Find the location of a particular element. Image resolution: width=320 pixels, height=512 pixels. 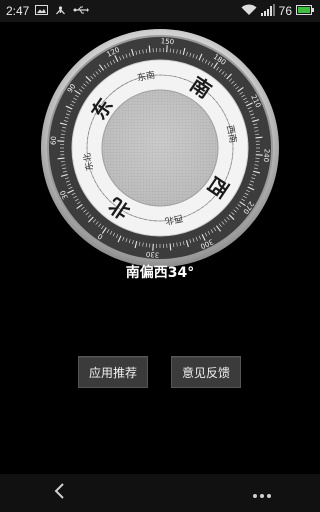

usb-icon is located at coordinates (81, 11).